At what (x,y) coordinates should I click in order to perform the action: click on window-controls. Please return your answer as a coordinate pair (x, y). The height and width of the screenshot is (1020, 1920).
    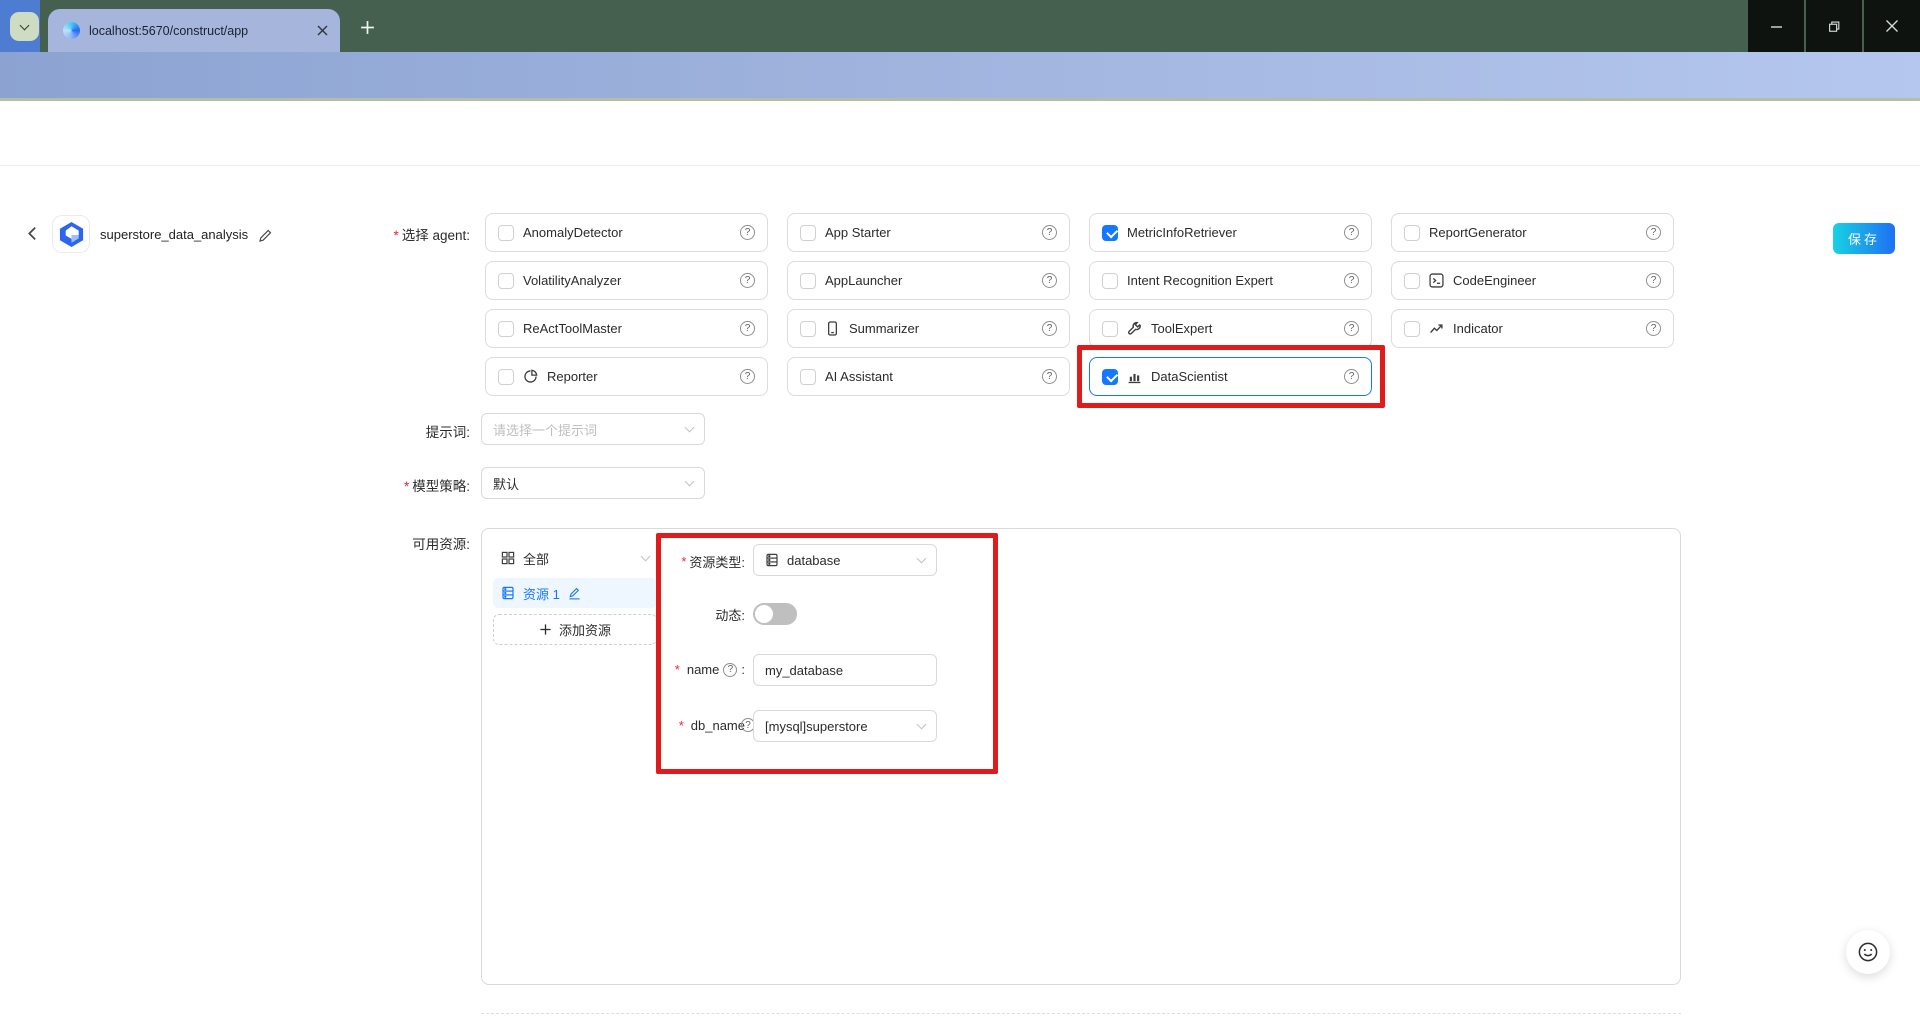
    Looking at the image, I should click on (1834, 26).